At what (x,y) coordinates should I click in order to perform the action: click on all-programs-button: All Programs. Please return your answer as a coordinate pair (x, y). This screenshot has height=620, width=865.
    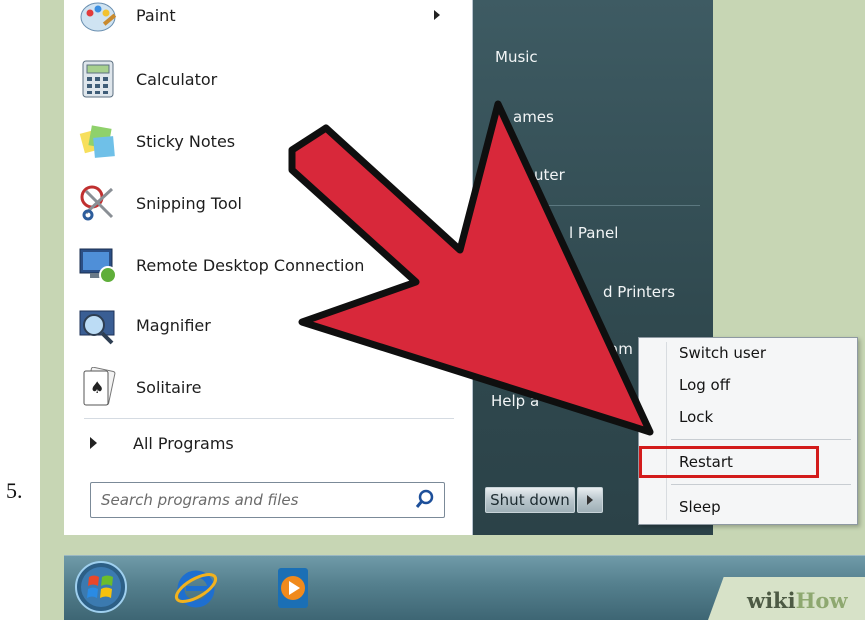
    Looking at the image, I should click on (236, 443).